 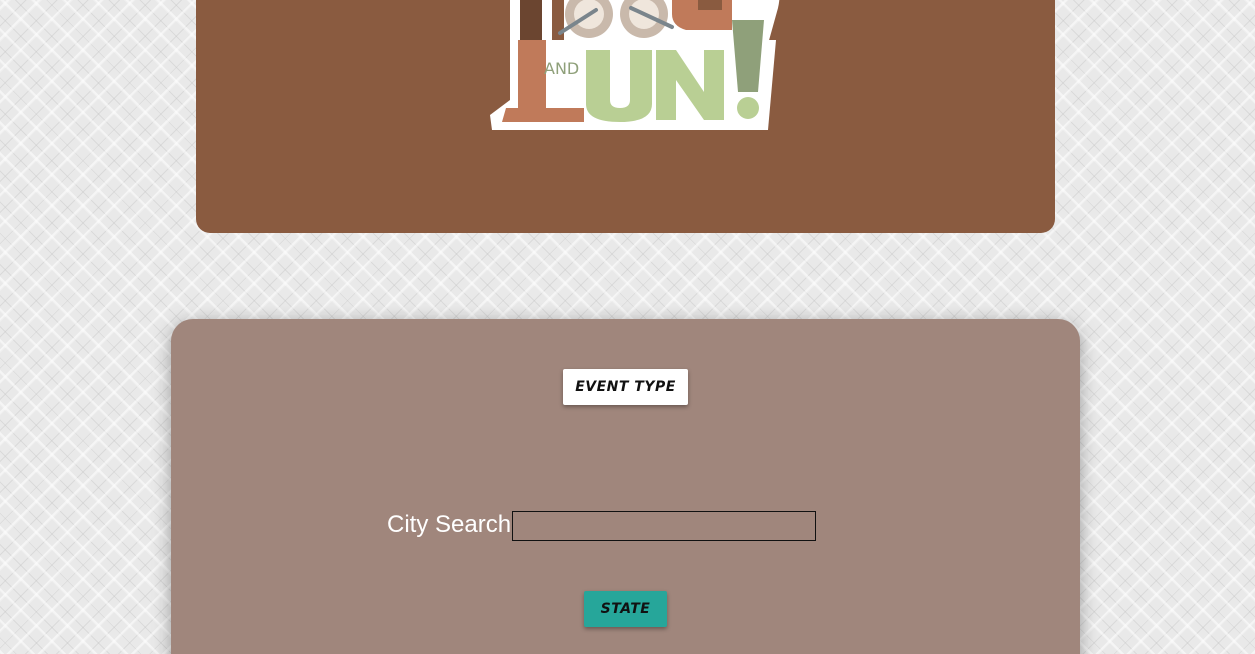 I want to click on logo-and-text: AND, so click(x=561, y=68).